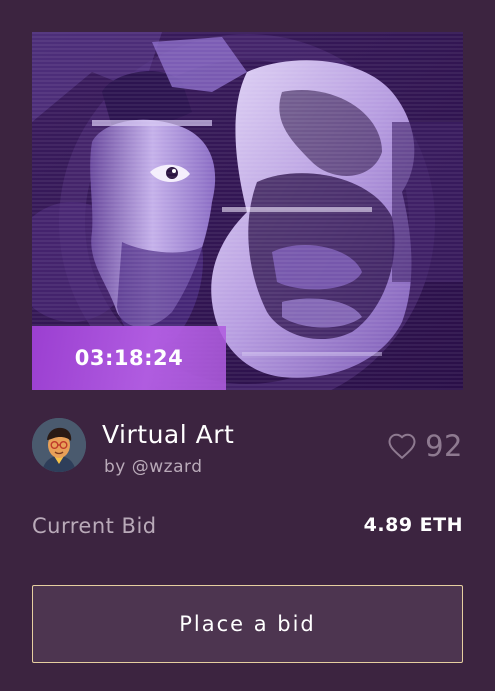 This screenshot has height=691, width=495. What do you see at coordinates (168, 434) in the screenshot?
I see `nft-title: Virtual Art` at bounding box center [168, 434].